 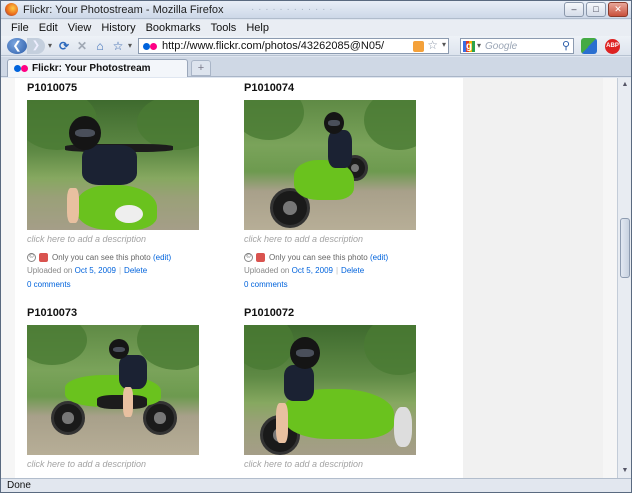 What do you see at coordinates (346, 314) in the screenshot?
I see `photo-title: P1010072` at bounding box center [346, 314].